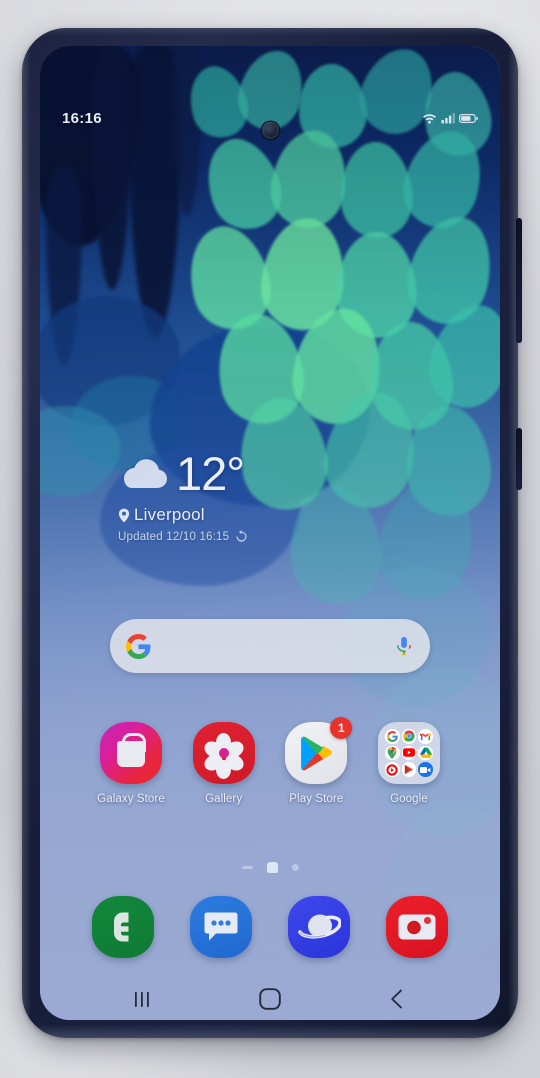  What do you see at coordinates (519, 280) in the screenshot?
I see `volume-rocker-button` at bounding box center [519, 280].